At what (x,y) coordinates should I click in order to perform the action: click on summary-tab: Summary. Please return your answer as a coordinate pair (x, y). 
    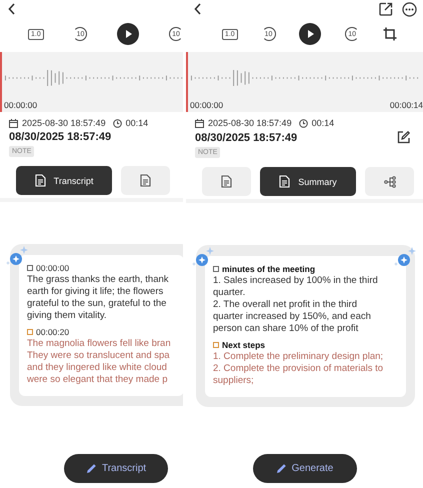
    Looking at the image, I should click on (308, 181).